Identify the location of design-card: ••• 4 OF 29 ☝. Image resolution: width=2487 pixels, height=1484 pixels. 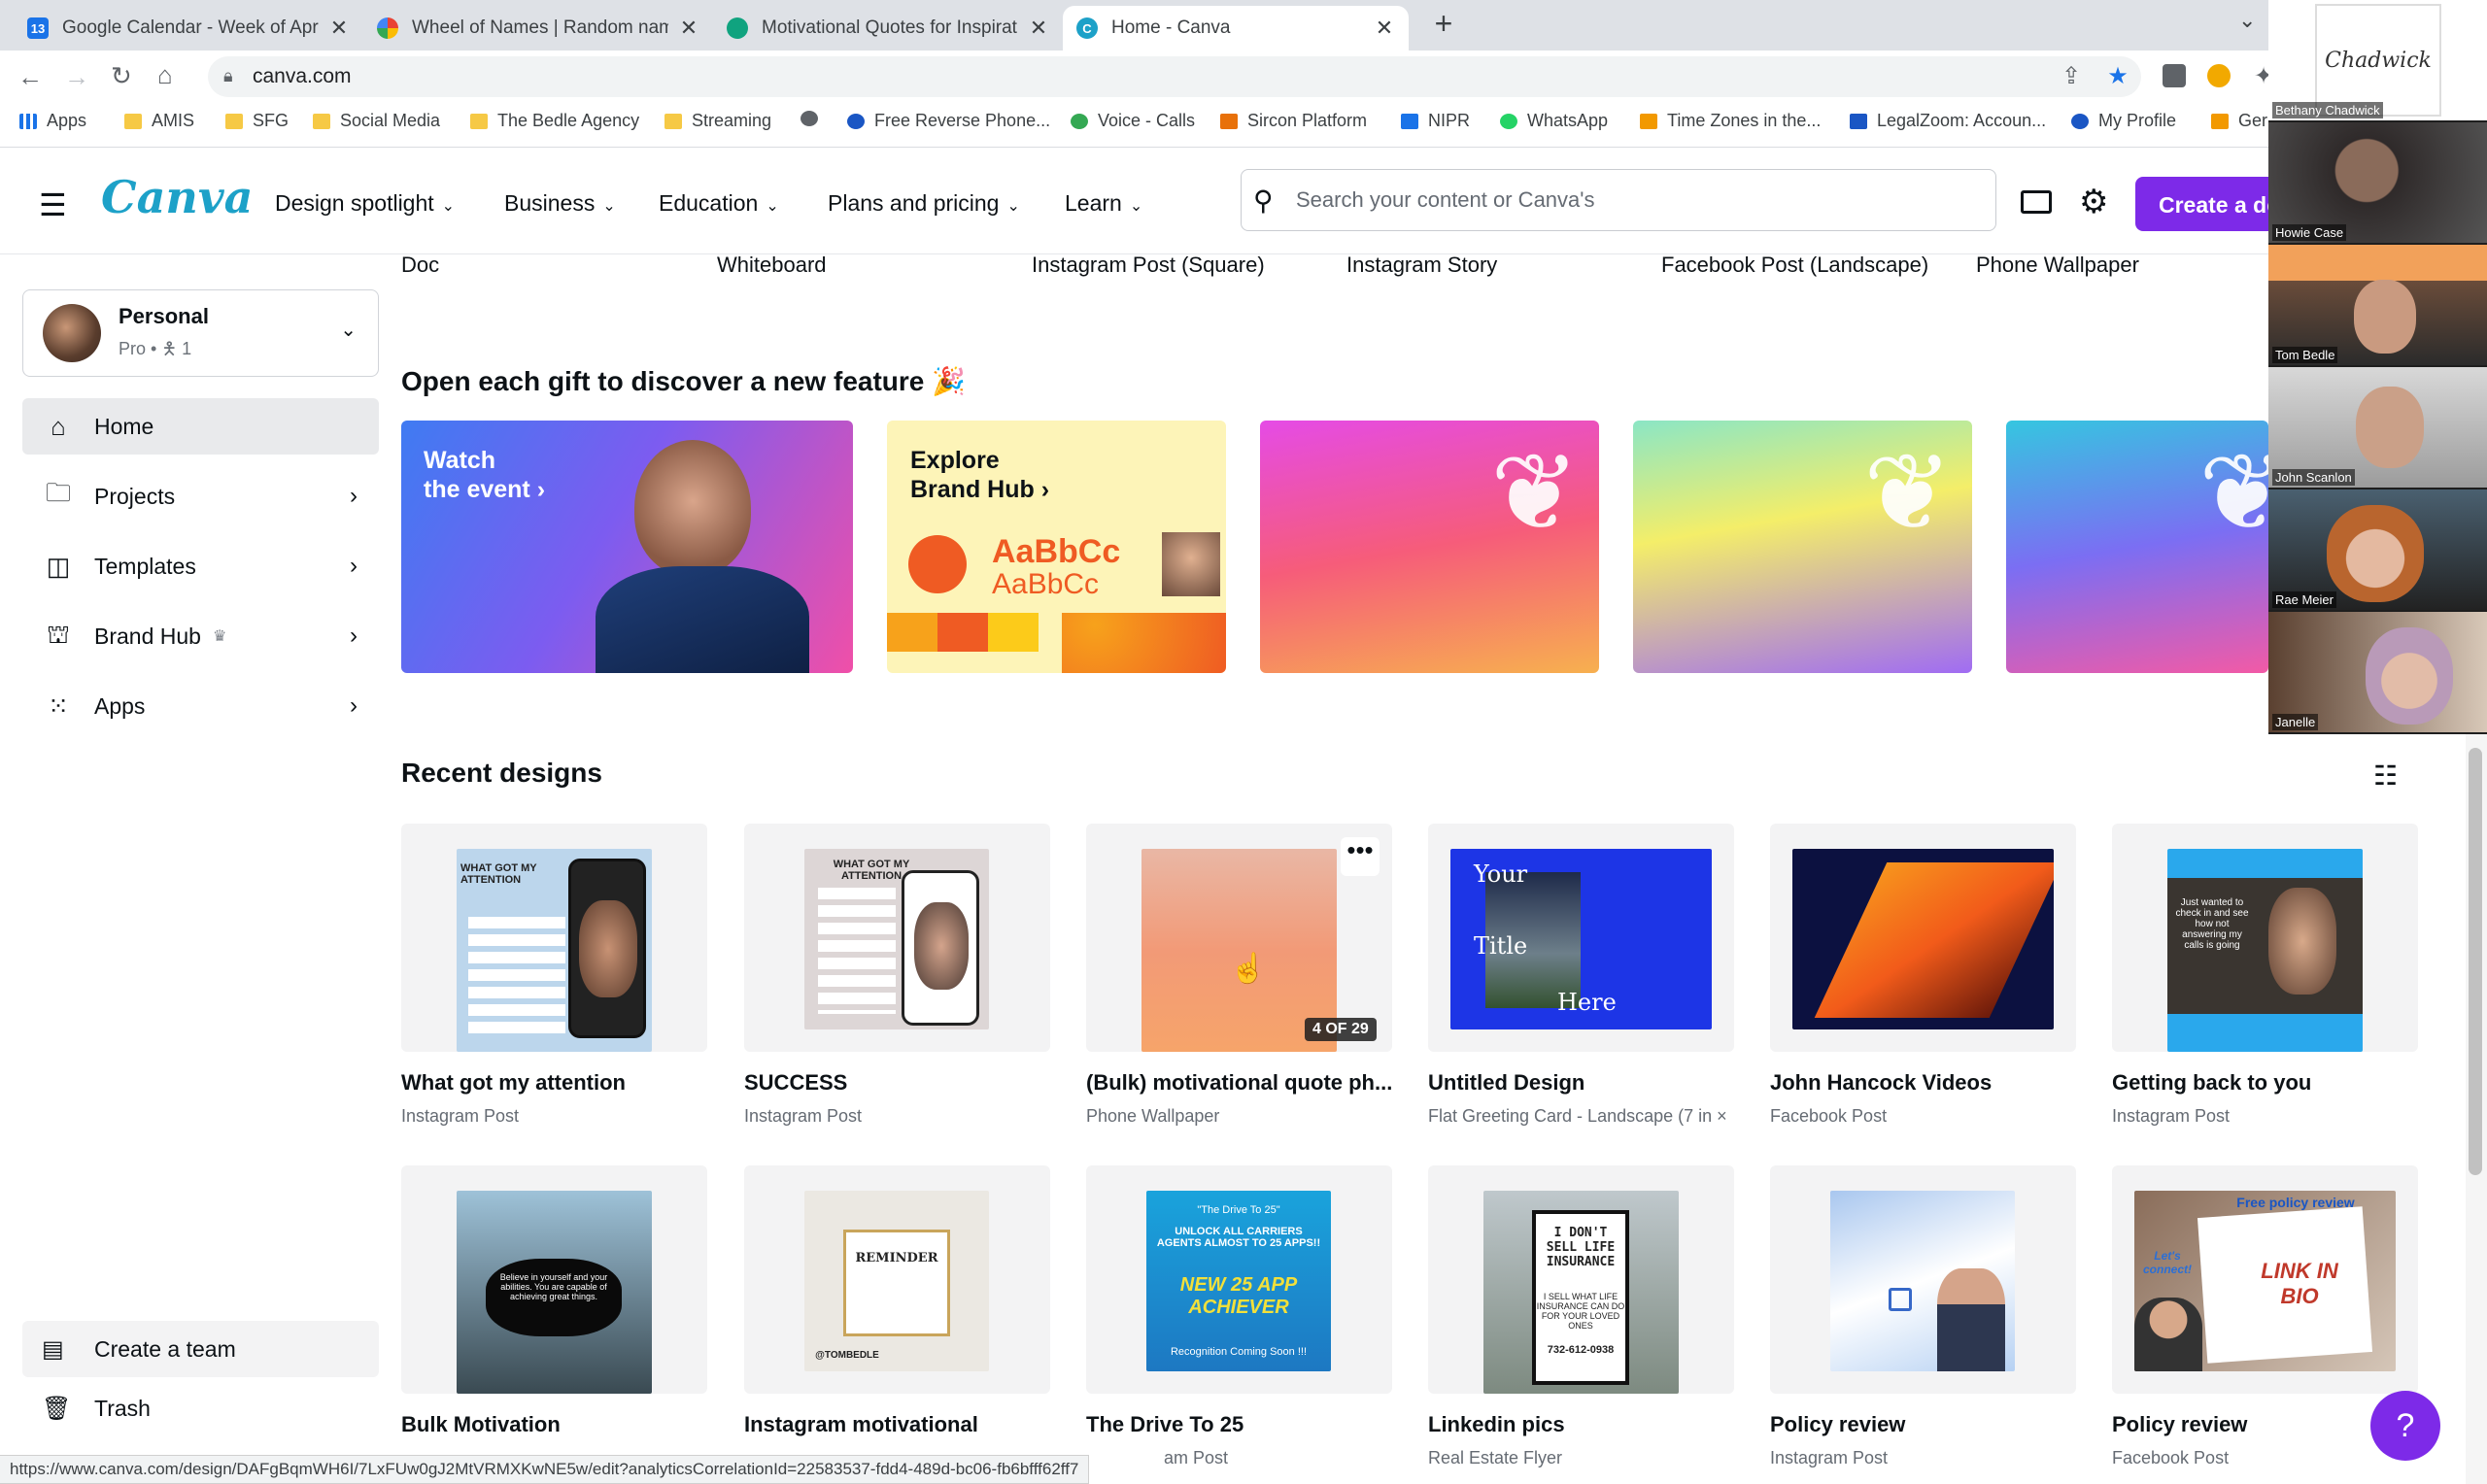
(1239, 938).